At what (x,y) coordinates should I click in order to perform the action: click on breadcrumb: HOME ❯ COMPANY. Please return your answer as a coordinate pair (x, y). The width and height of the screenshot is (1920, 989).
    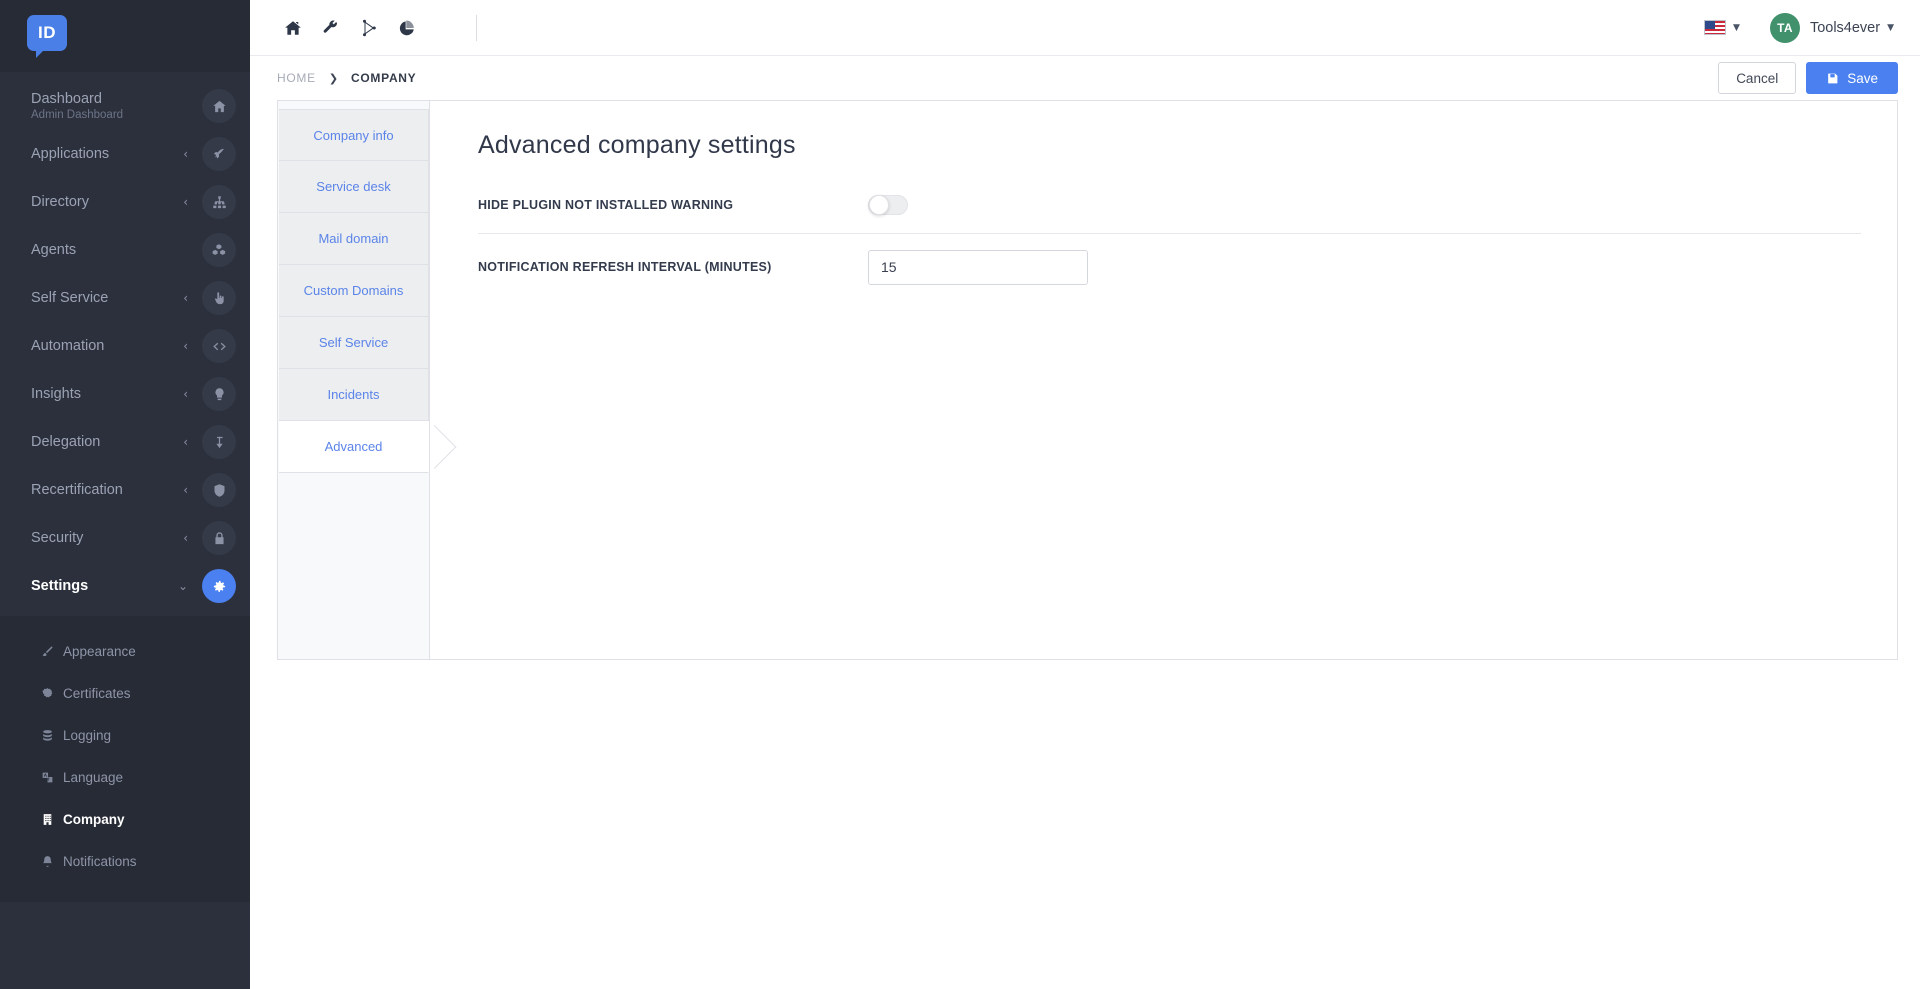
    Looking at the image, I should click on (346, 78).